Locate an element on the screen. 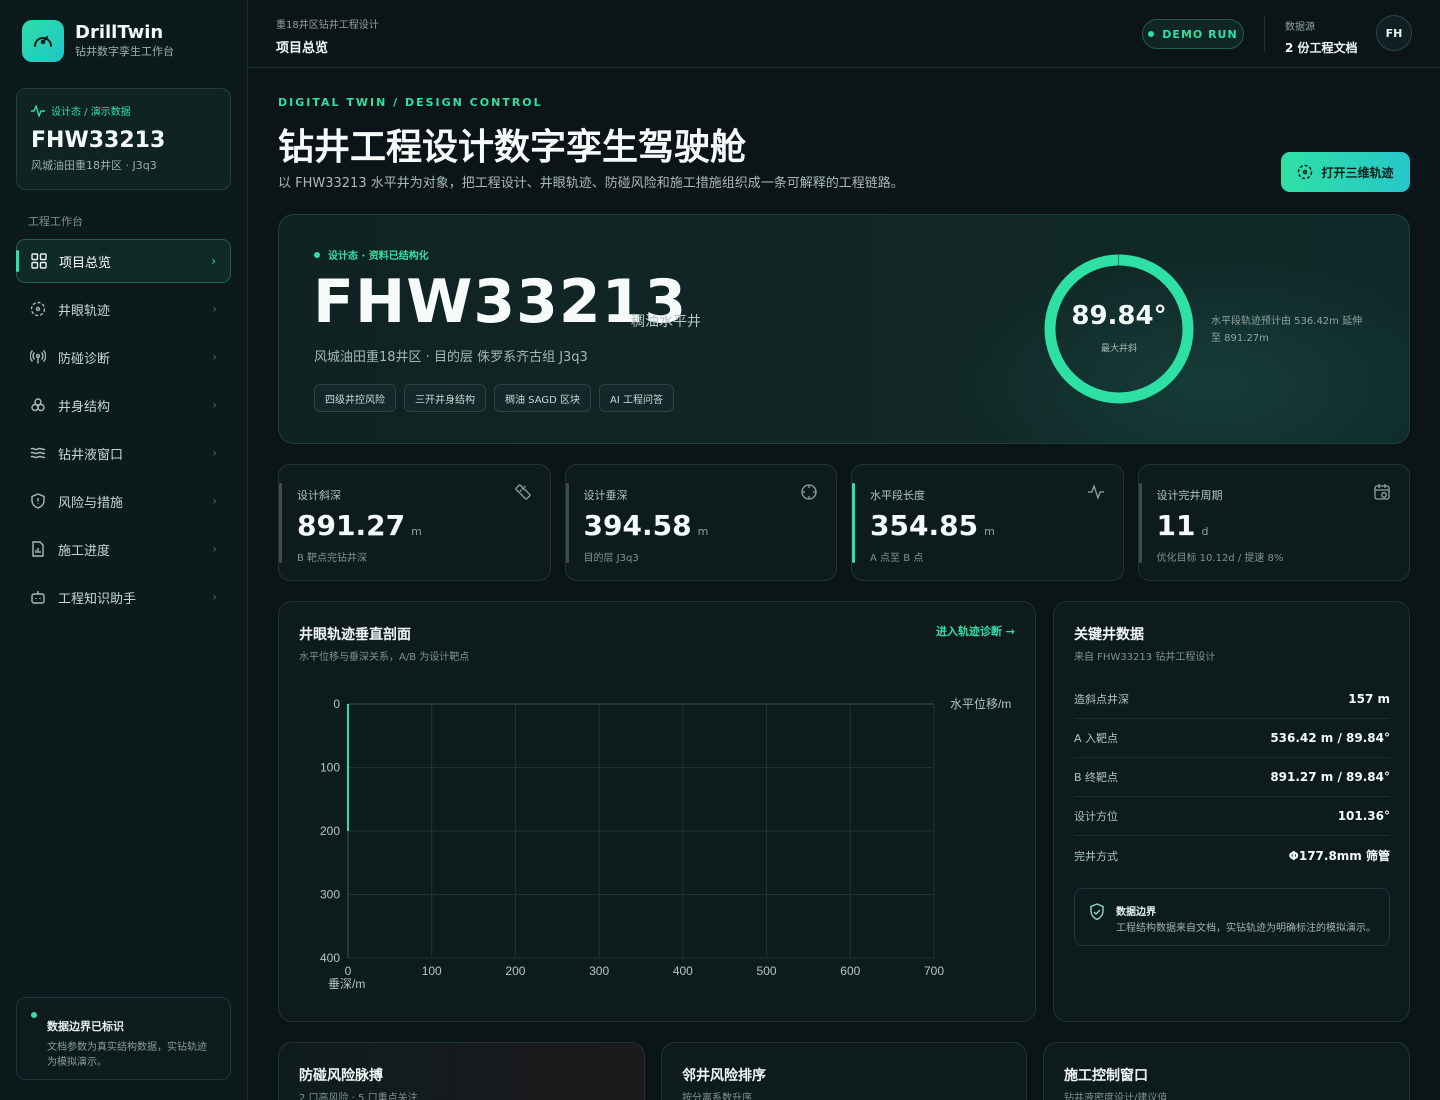 The image size is (1440, 1100). sidebar-item-progress: 施工进度 › is located at coordinates (123, 549).